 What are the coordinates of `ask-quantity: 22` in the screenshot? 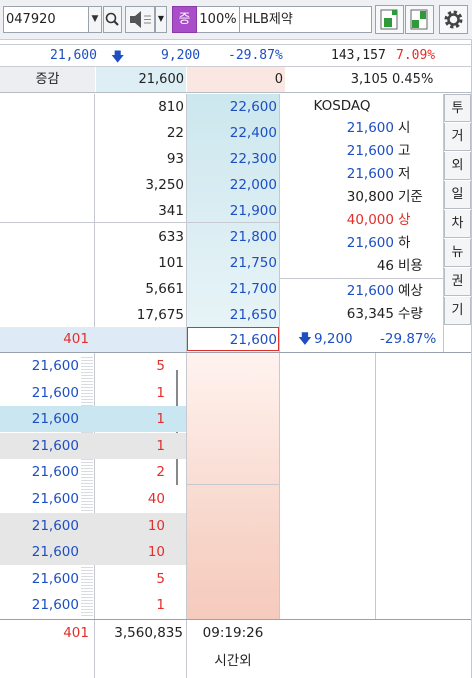 It's located at (175, 133).